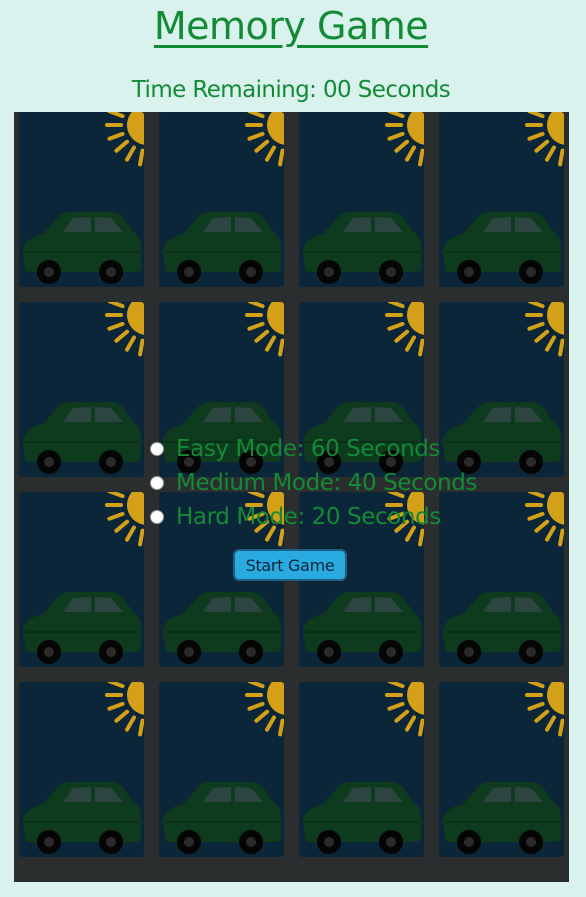 The height and width of the screenshot is (897, 586). I want to click on medium-mode-option: Medium Mode: 40 Seconds, so click(313, 483).